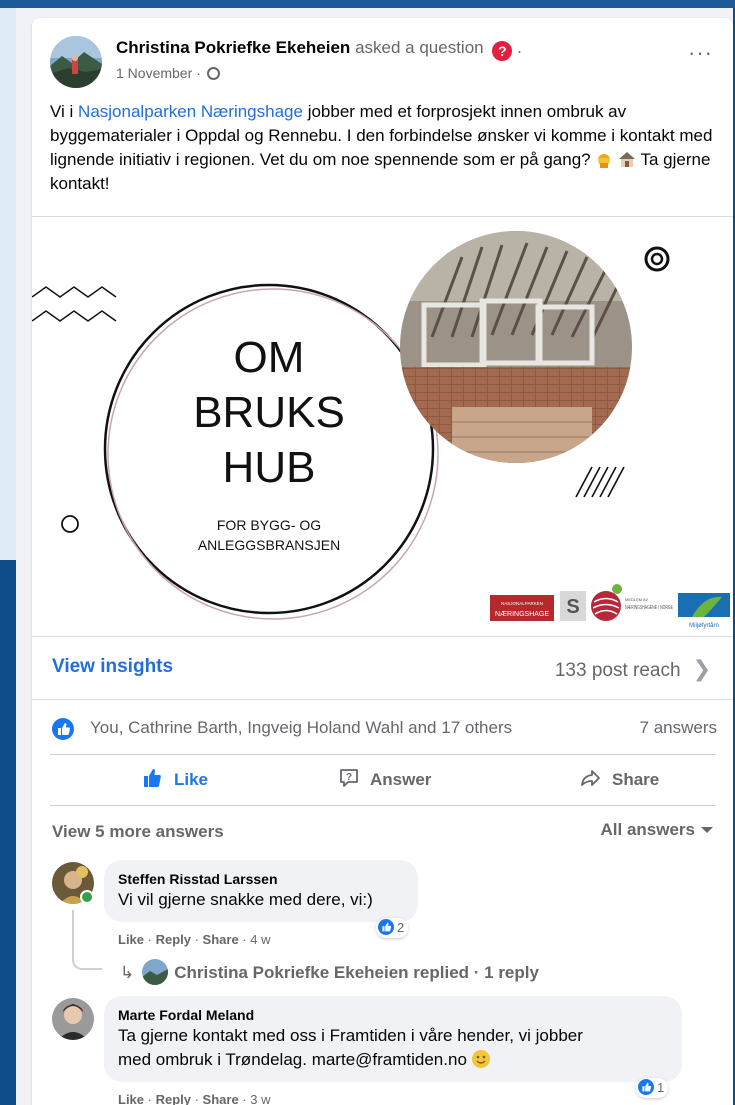 This screenshot has width=735, height=1105. Describe the element at coordinates (382, 669) in the screenshot. I see `insights-row: View insights 133 post reach ❯` at that location.